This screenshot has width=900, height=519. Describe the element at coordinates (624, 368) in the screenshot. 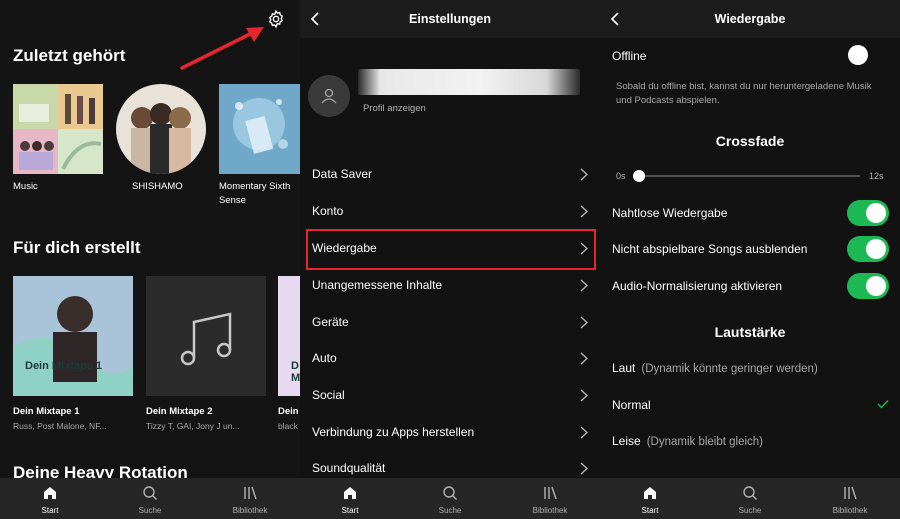

I see `volume-option-label: Laut` at that location.